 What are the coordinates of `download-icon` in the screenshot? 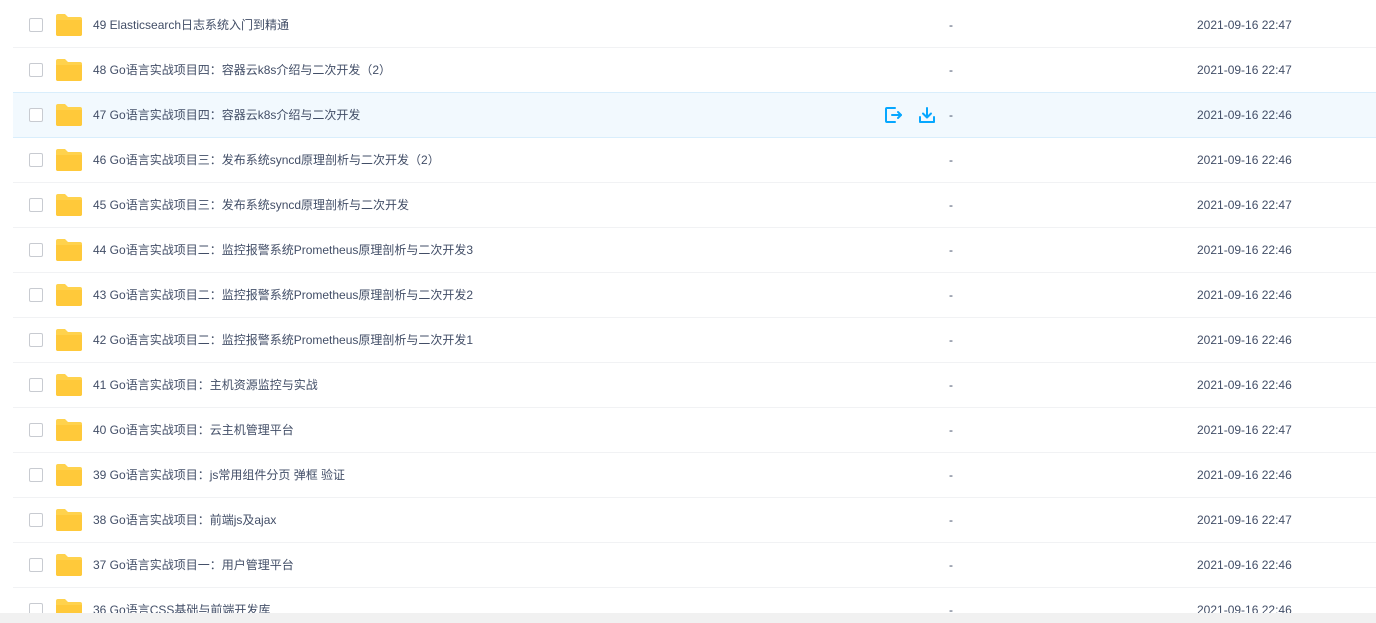 It's located at (927, 115).